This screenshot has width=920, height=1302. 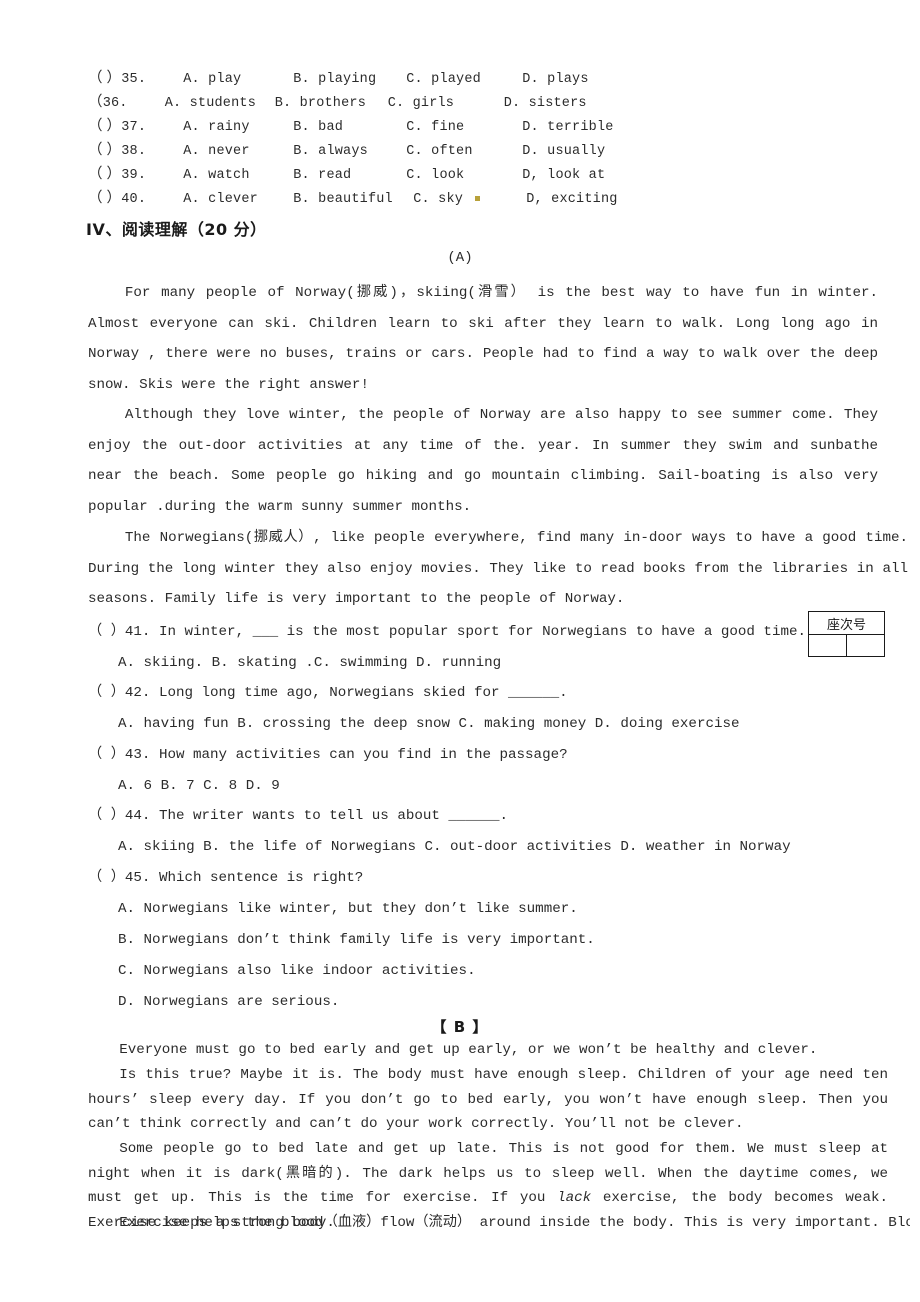 What do you see at coordinates (865, 645) in the screenshot?
I see `seat-number-cell-right` at bounding box center [865, 645].